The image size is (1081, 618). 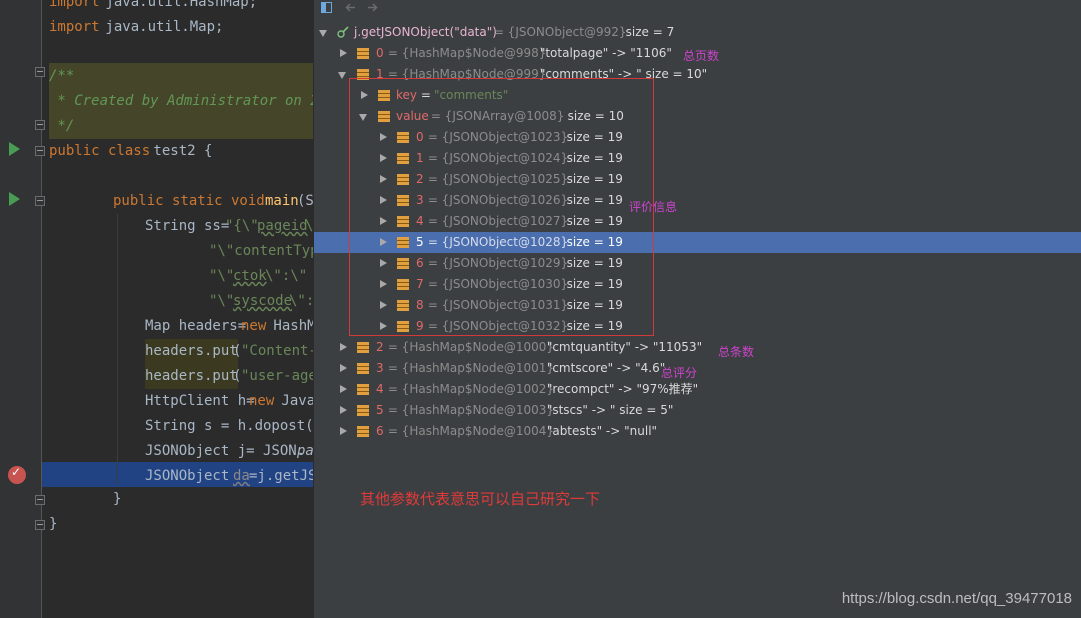 What do you see at coordinates (697, 95) in the screenshot?
I see `tree-row-key: key = "comments"` at bounding box center [697, 95].